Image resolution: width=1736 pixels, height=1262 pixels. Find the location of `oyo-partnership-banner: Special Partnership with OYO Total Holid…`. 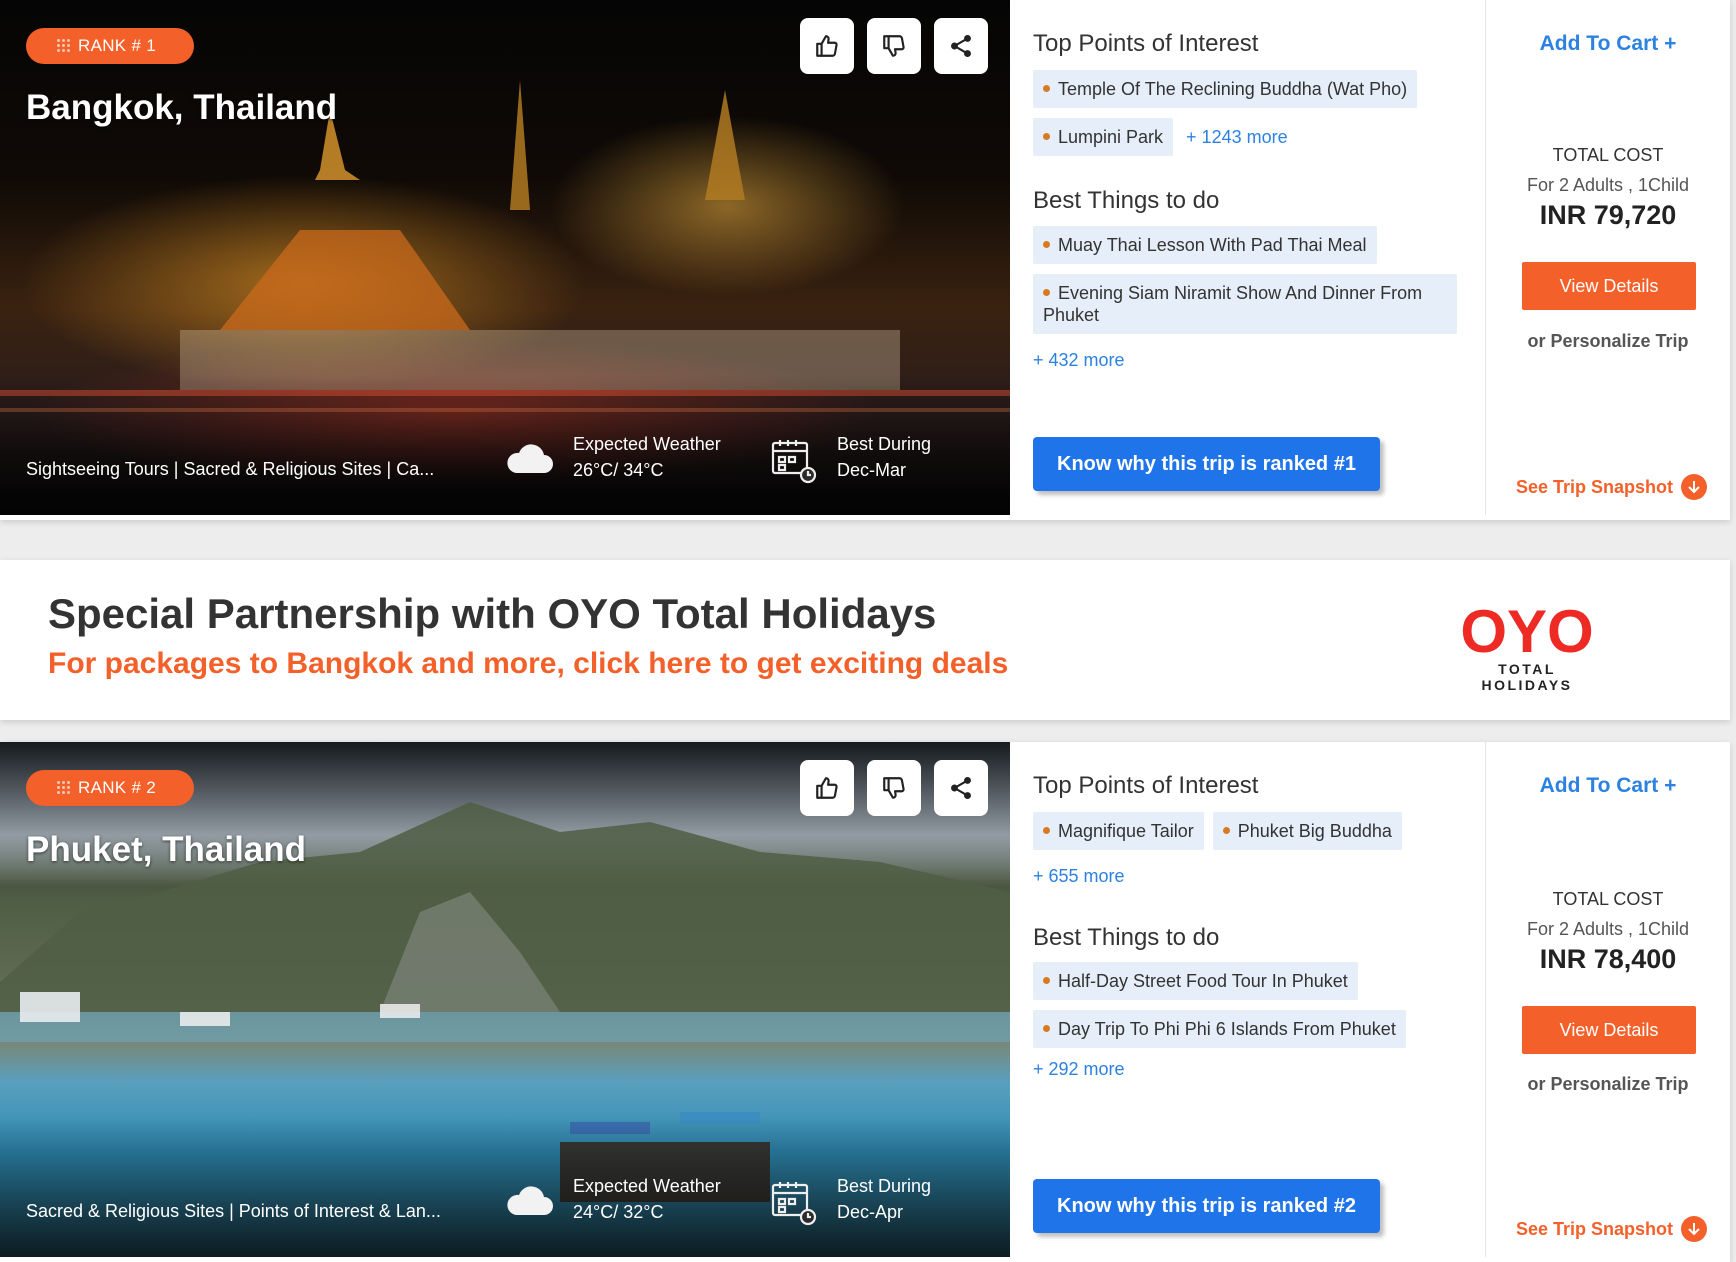

oyo-partnership-banner: Special Partnership with OYO Total Holid… is located at coordinates (865, 640).